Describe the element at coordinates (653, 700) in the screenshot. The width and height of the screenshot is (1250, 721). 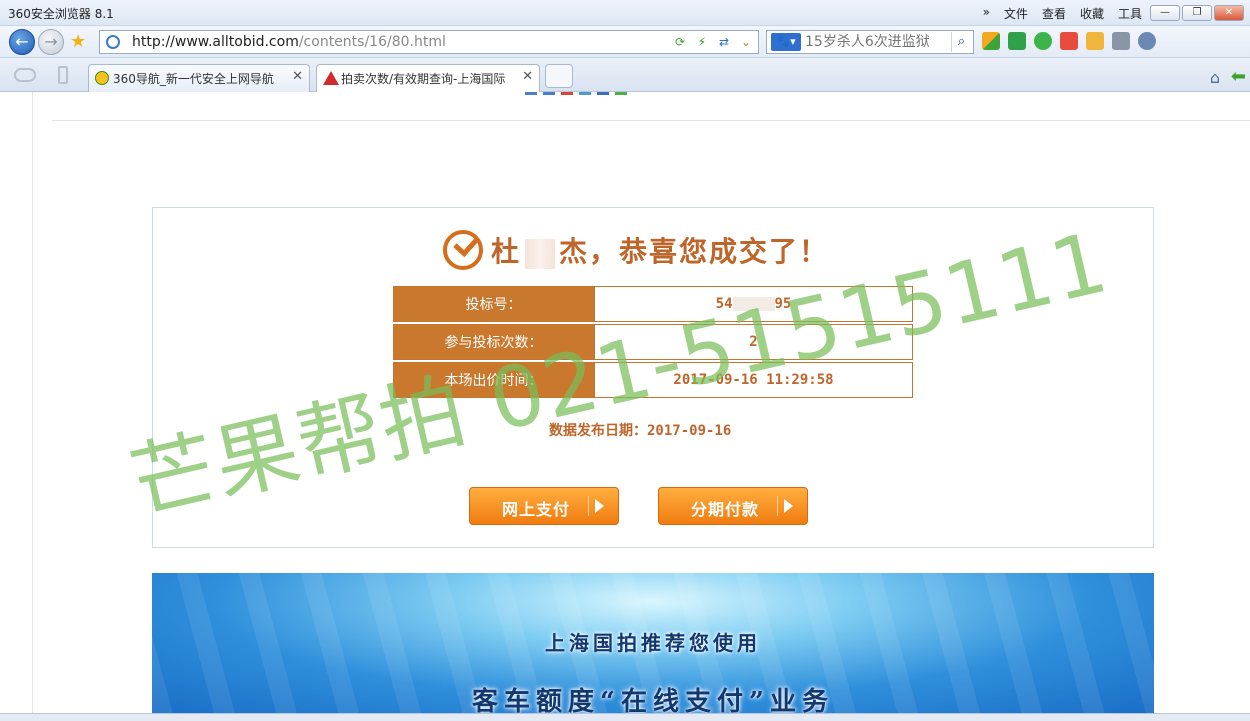
I see `banner-line-2: 客车额度“在线支付”业务` at that location.